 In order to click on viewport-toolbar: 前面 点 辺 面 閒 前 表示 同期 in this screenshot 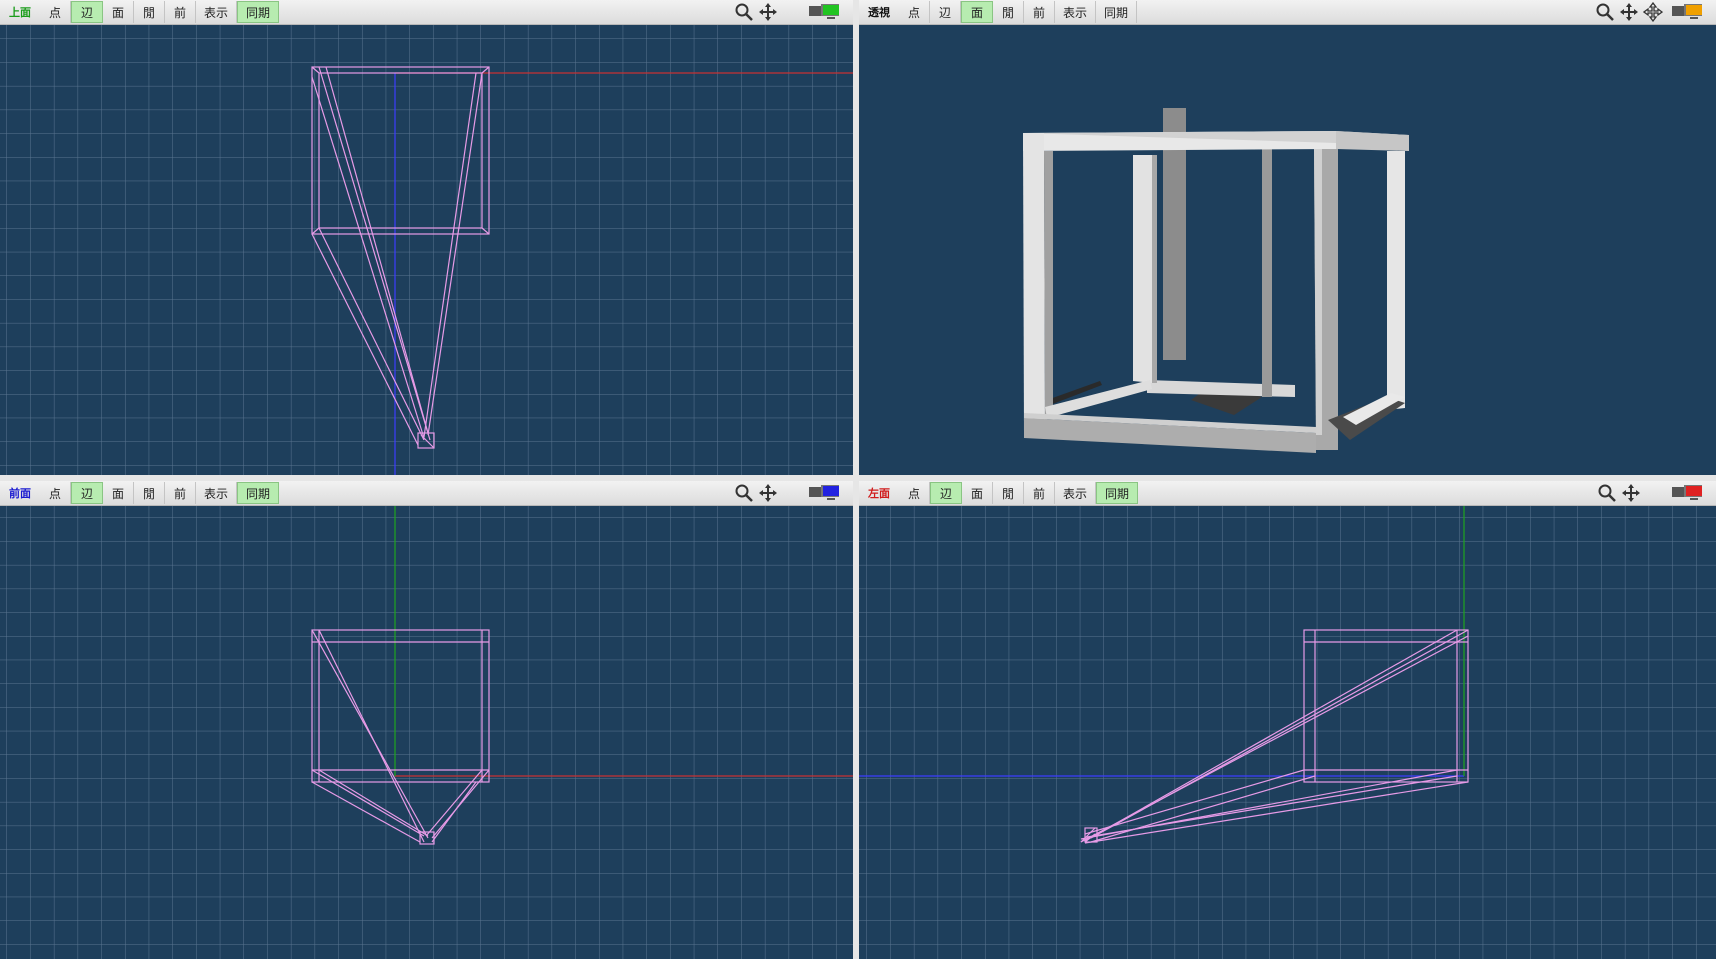, I will do `click(426, 493)`.